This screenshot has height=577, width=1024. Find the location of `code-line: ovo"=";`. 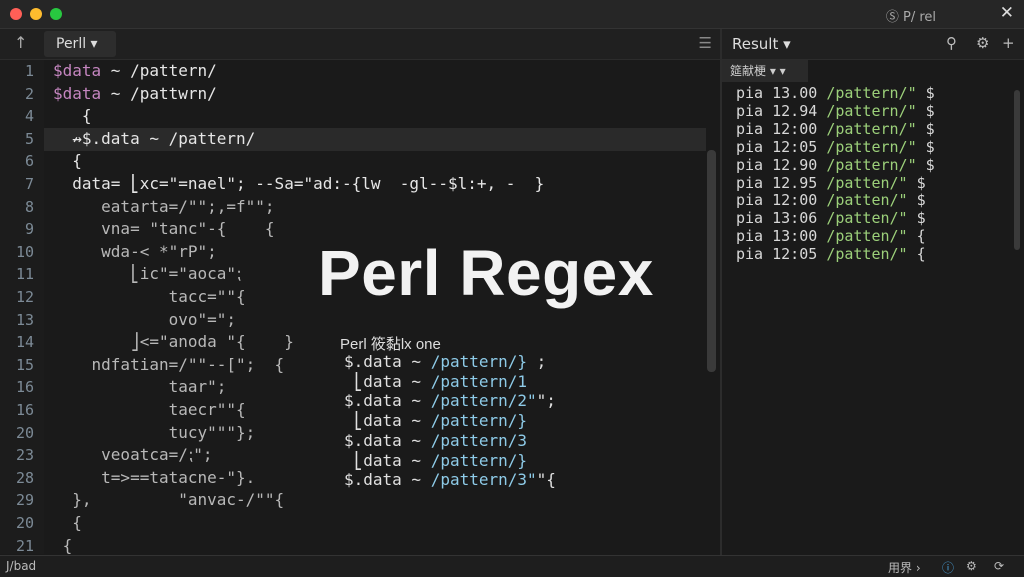

code-line: ovo"="; is located at coordinates (144, 319).